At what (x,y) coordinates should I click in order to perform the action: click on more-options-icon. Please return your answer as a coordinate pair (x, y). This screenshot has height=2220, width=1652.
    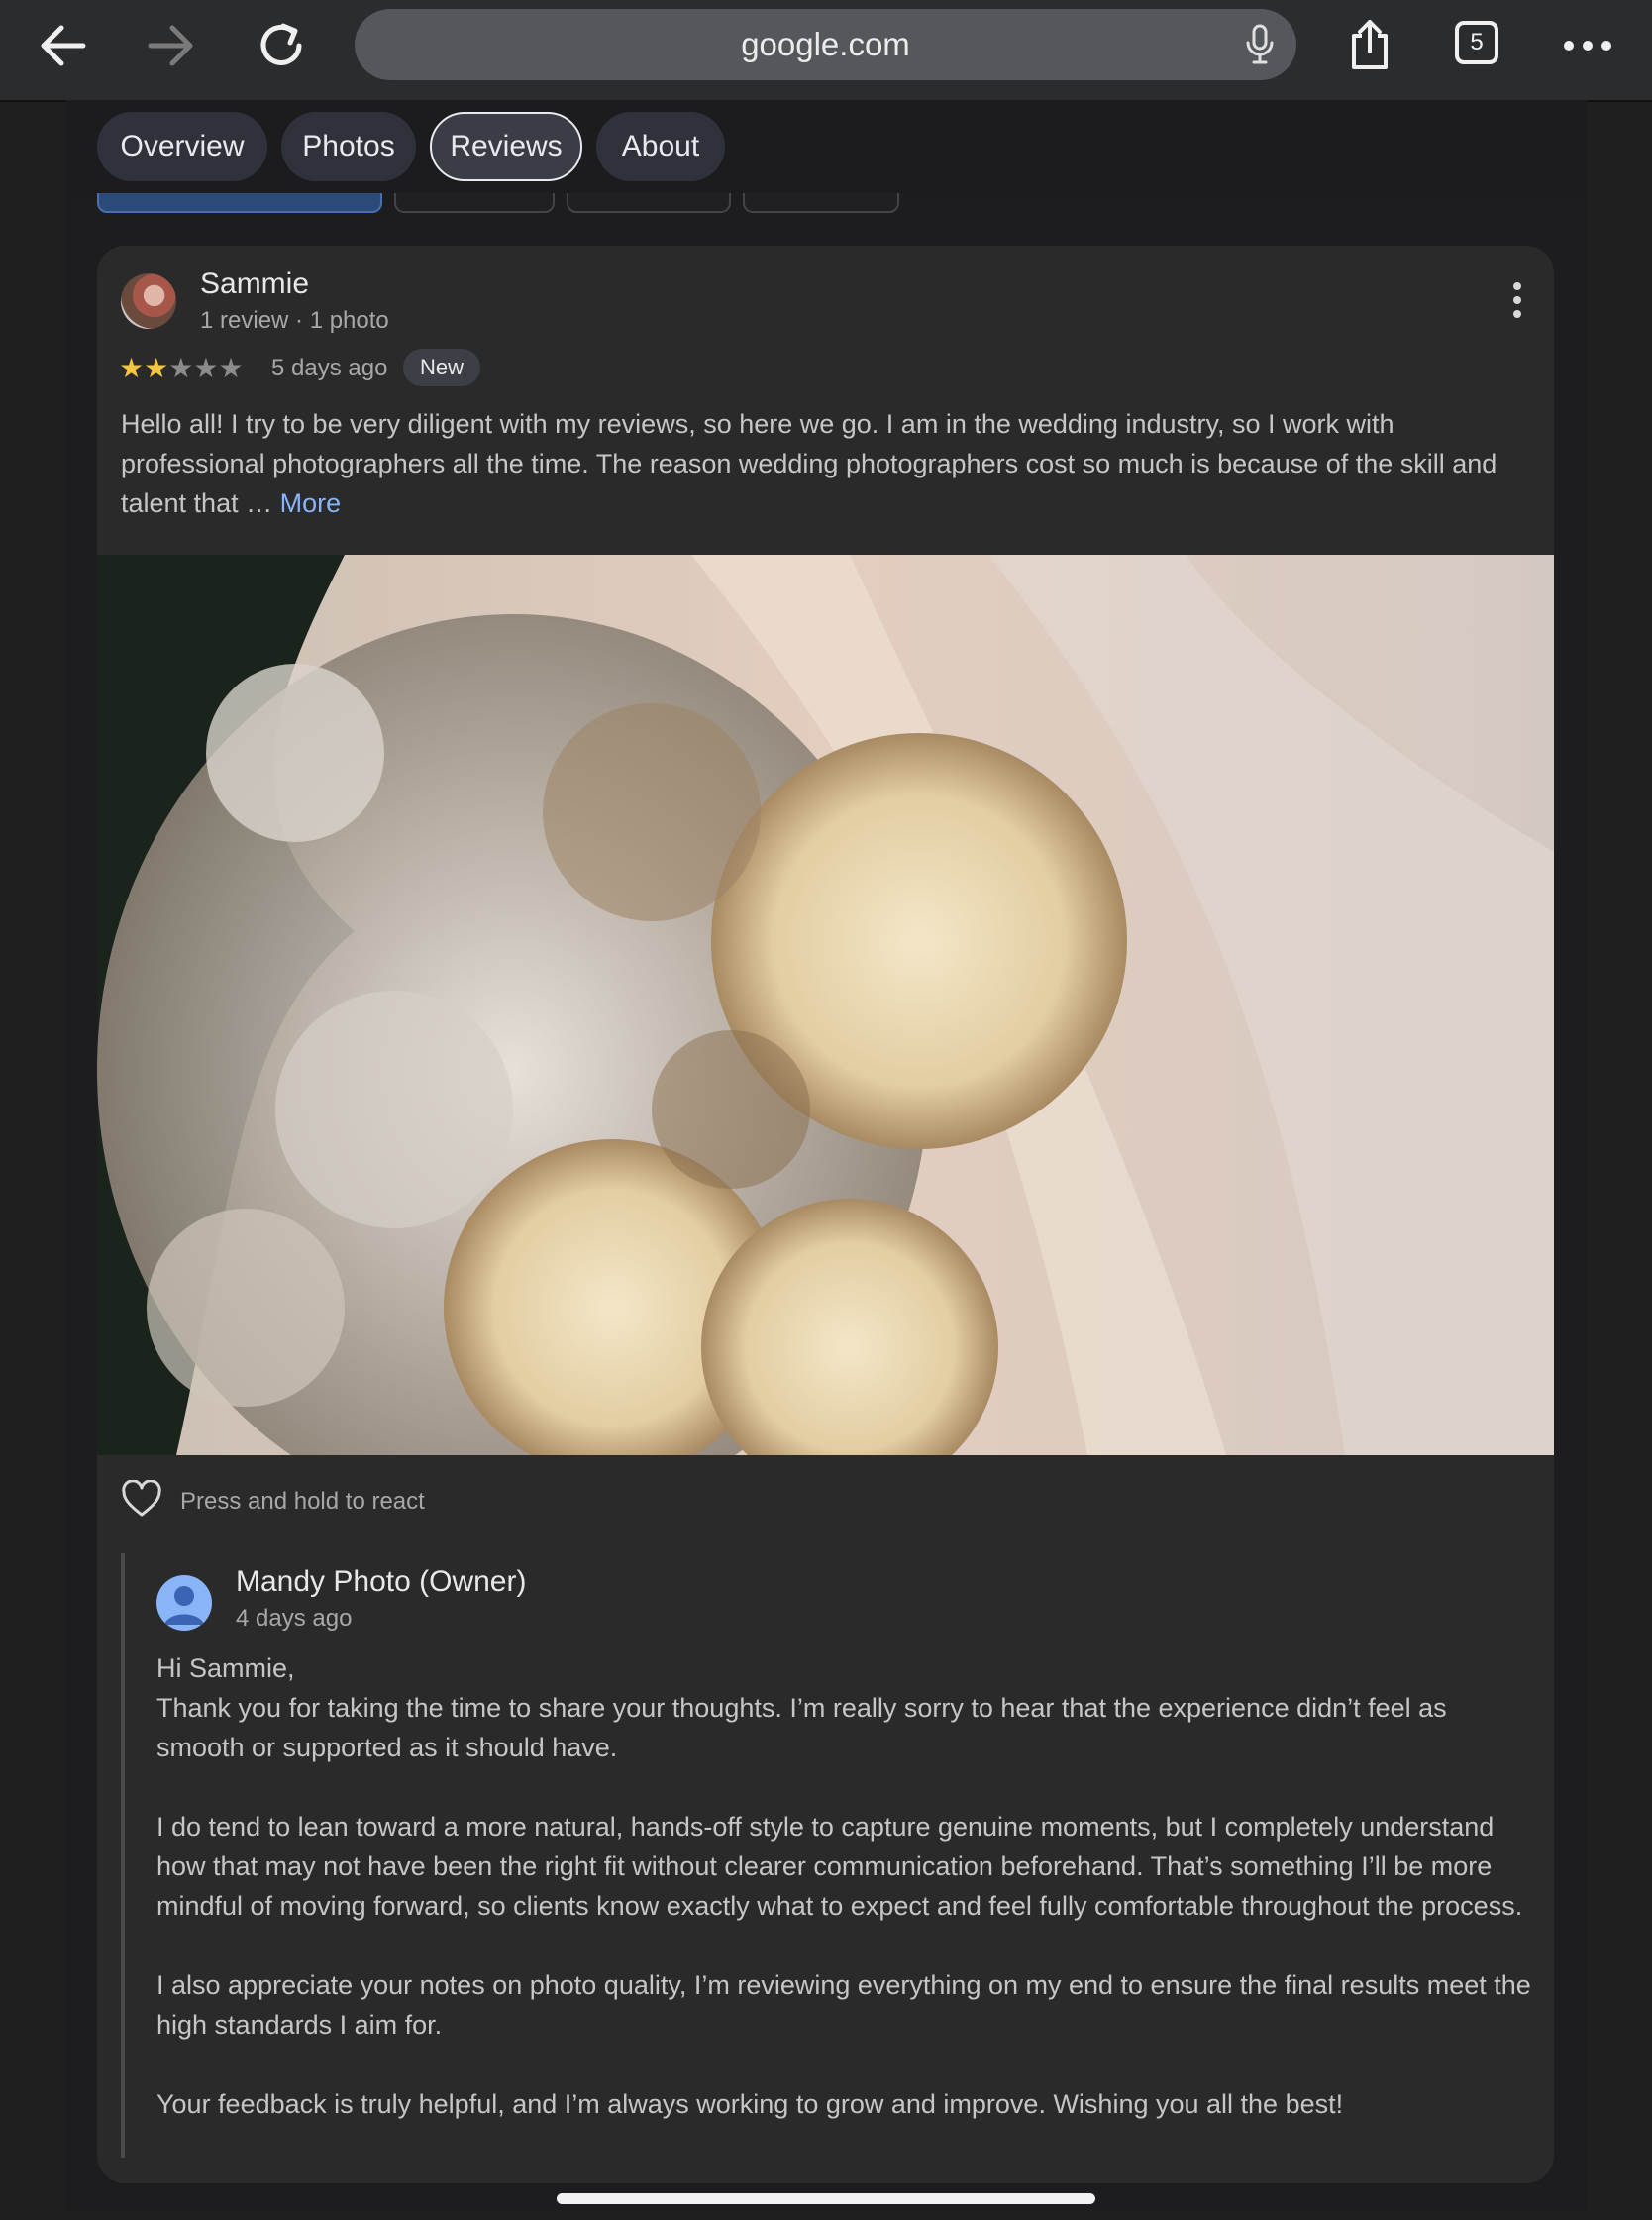
    Looking at the image, I should click on (1517, 302).